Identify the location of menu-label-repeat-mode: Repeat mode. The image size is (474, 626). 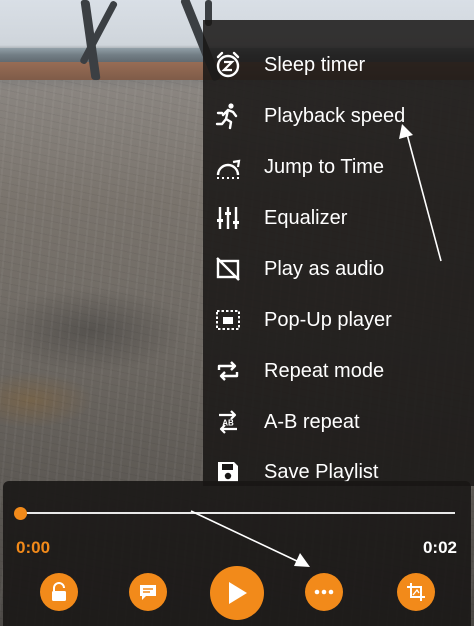
(324, 370).